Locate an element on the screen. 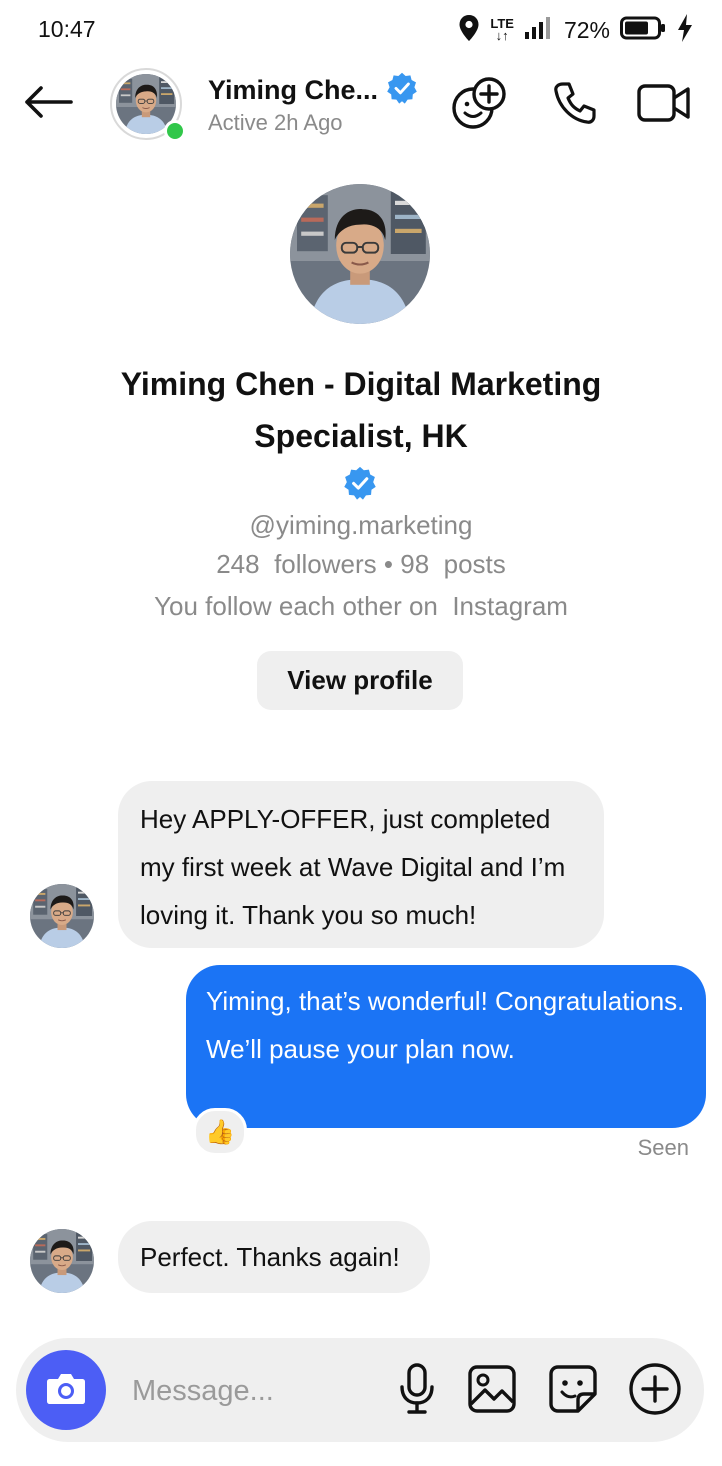  message-reaction: 👍 is located at coordinates (220, 1132).